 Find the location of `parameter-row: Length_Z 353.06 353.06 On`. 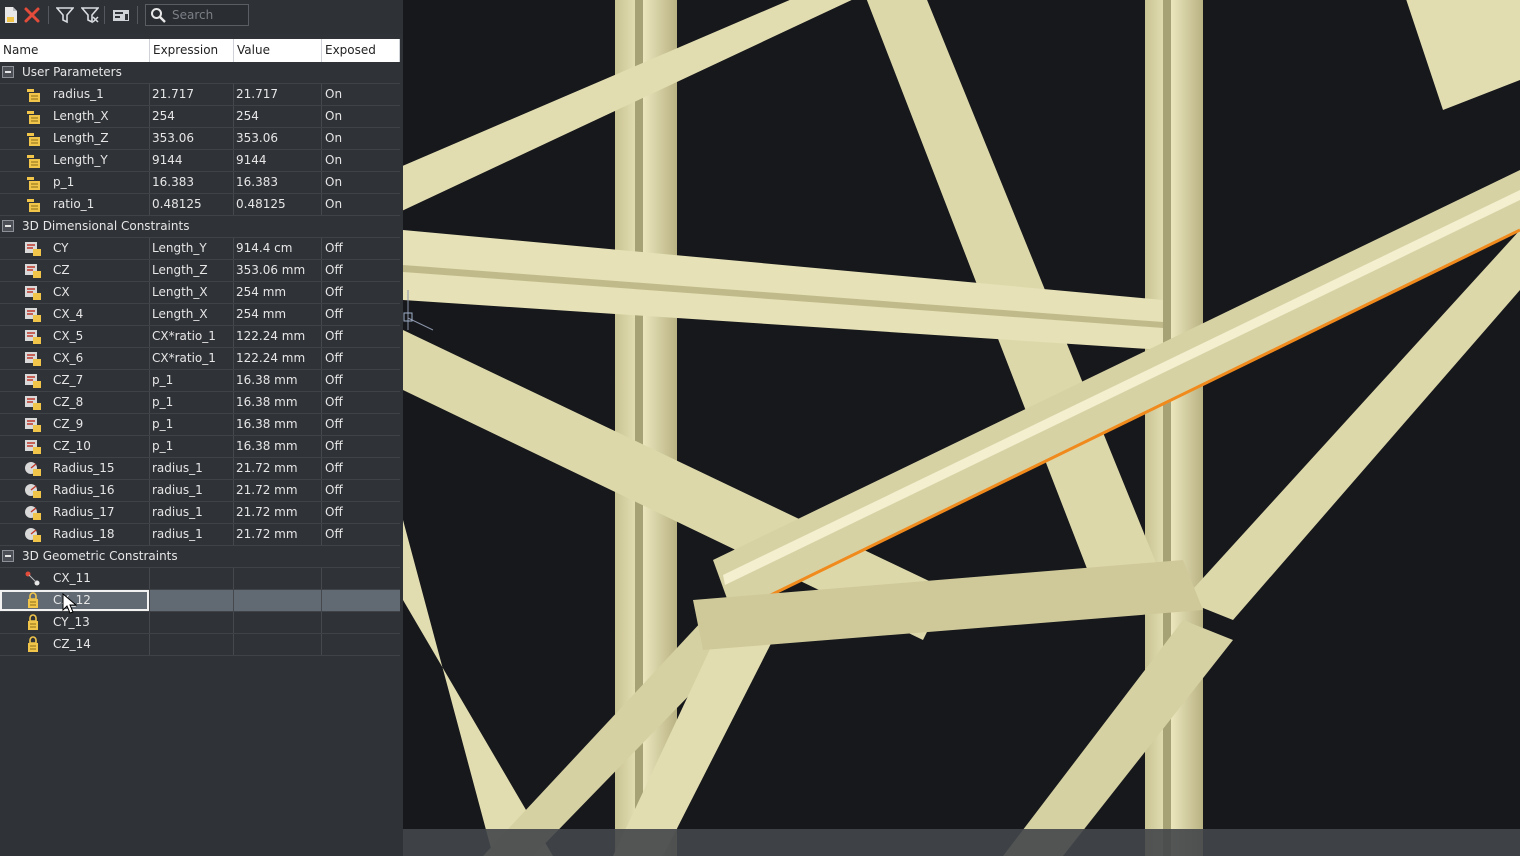

parameter-row: Length_Z 353.06 353.06 On is located at coordinates (200, 139).